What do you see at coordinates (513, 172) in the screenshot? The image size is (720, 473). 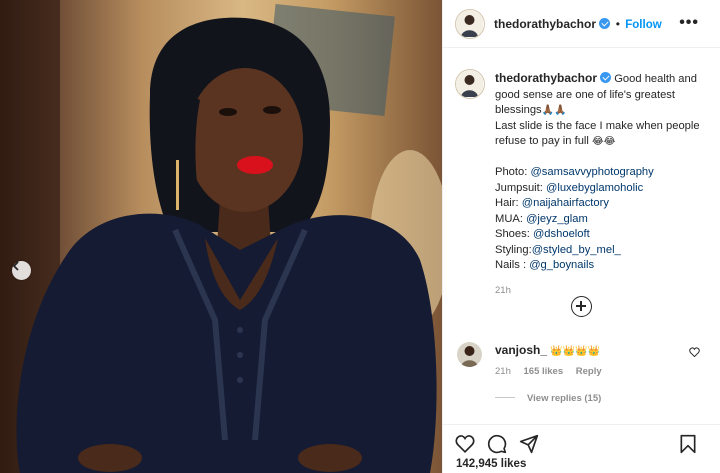 I see `credit-label: Photo:` at bounding box center [513, 172].